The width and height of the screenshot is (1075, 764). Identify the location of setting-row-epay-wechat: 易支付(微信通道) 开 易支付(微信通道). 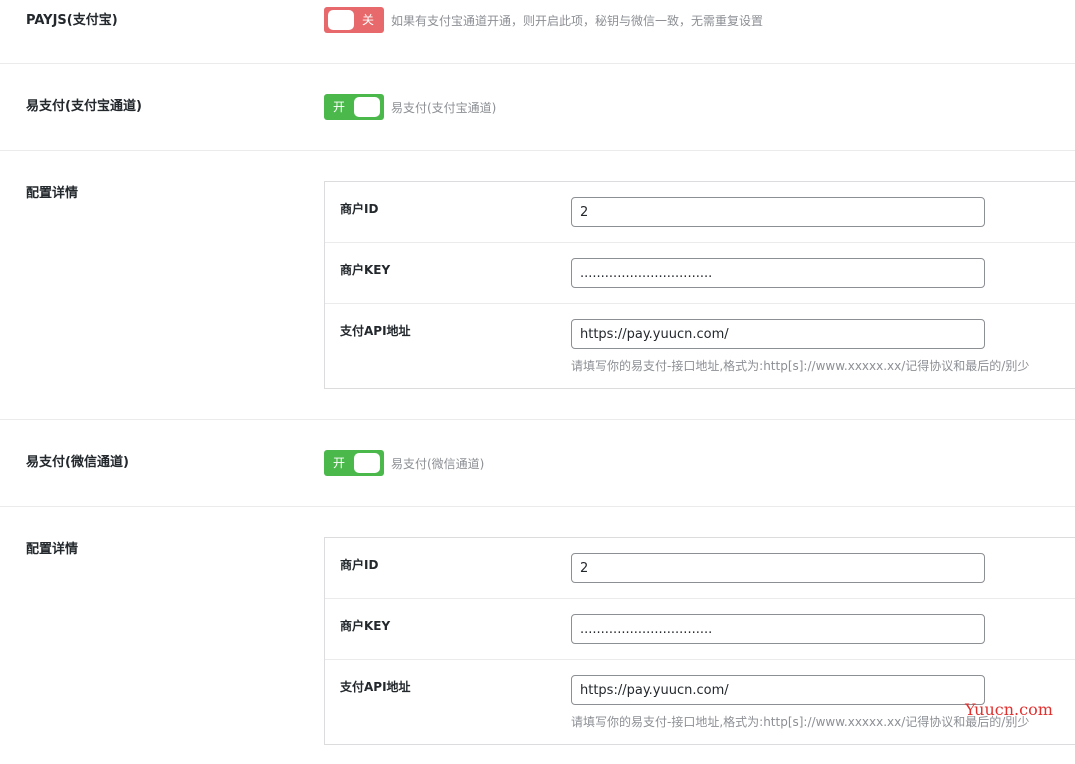
(537, 463).